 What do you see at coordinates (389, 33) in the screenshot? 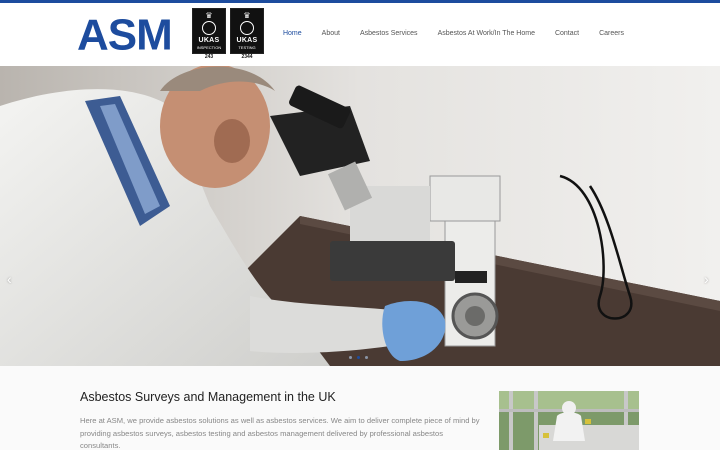
I see `nav-asbestos-services: Asbestos Services` at bounding box center [389, 33].